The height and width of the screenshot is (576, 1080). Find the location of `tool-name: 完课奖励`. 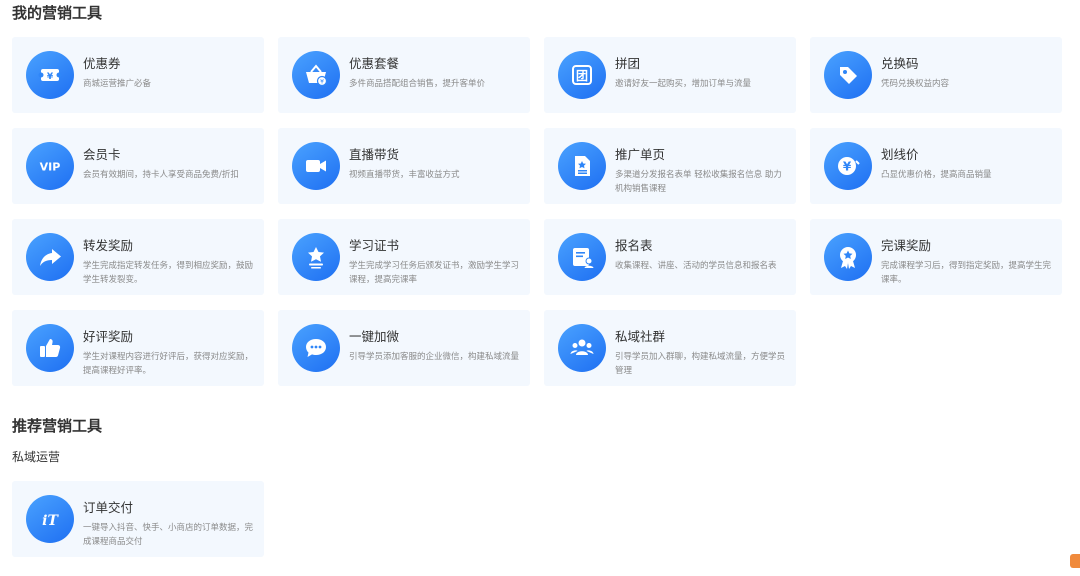

tool-name: 完课奖励 is located at coordinates (906, 245).